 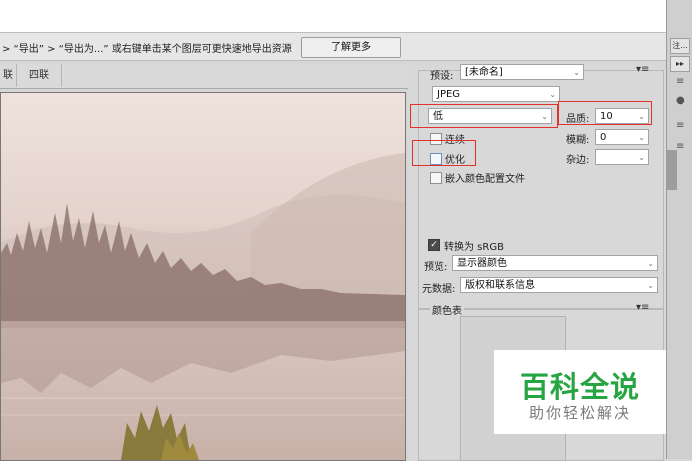 What do you see at coordinates (579, 413) in the screenshot?
I see `watermark-subtitle: 助你轻松解决` at bounding box center [579, 413].